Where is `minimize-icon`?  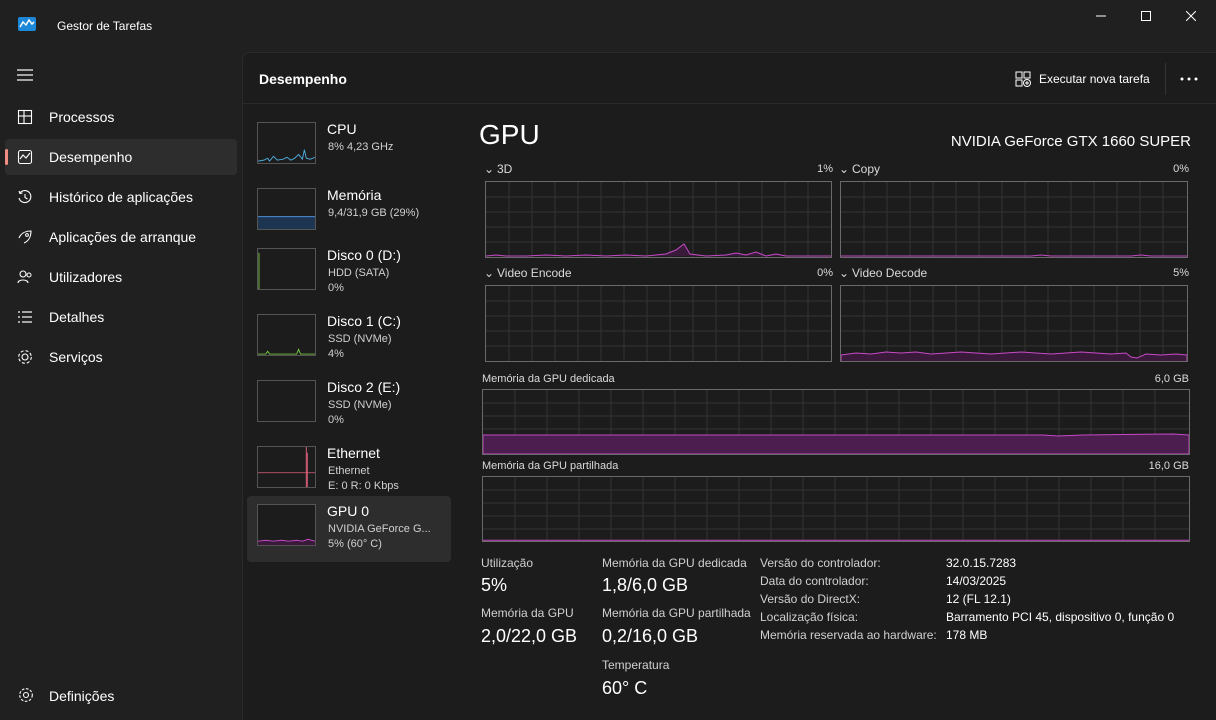 minimize-icon is located at coordinates (1101, 16).